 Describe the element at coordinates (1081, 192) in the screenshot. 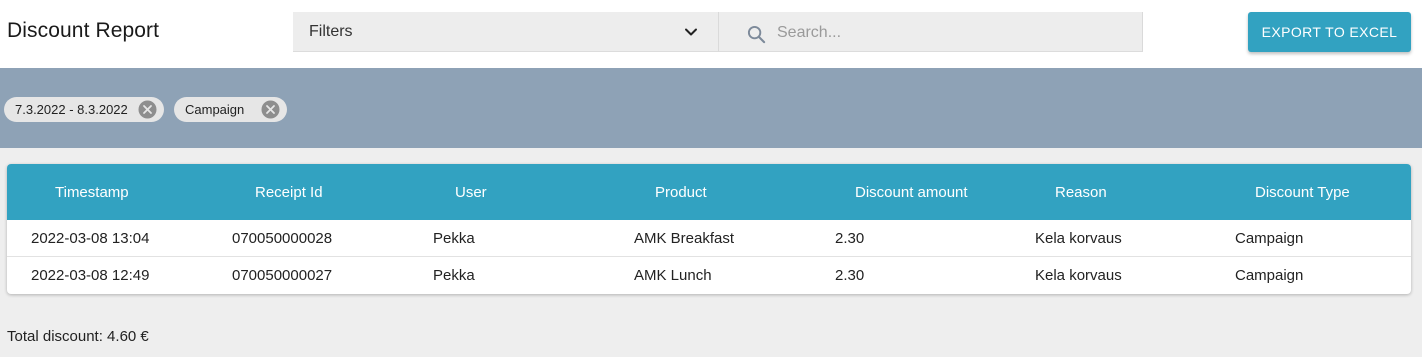

I see `column-header-reason: Reason` at that location.